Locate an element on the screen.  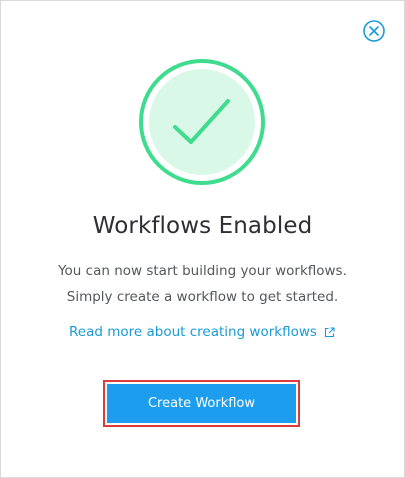
dialog-title: Workflows Enabled is located at coordinates (202, 226).